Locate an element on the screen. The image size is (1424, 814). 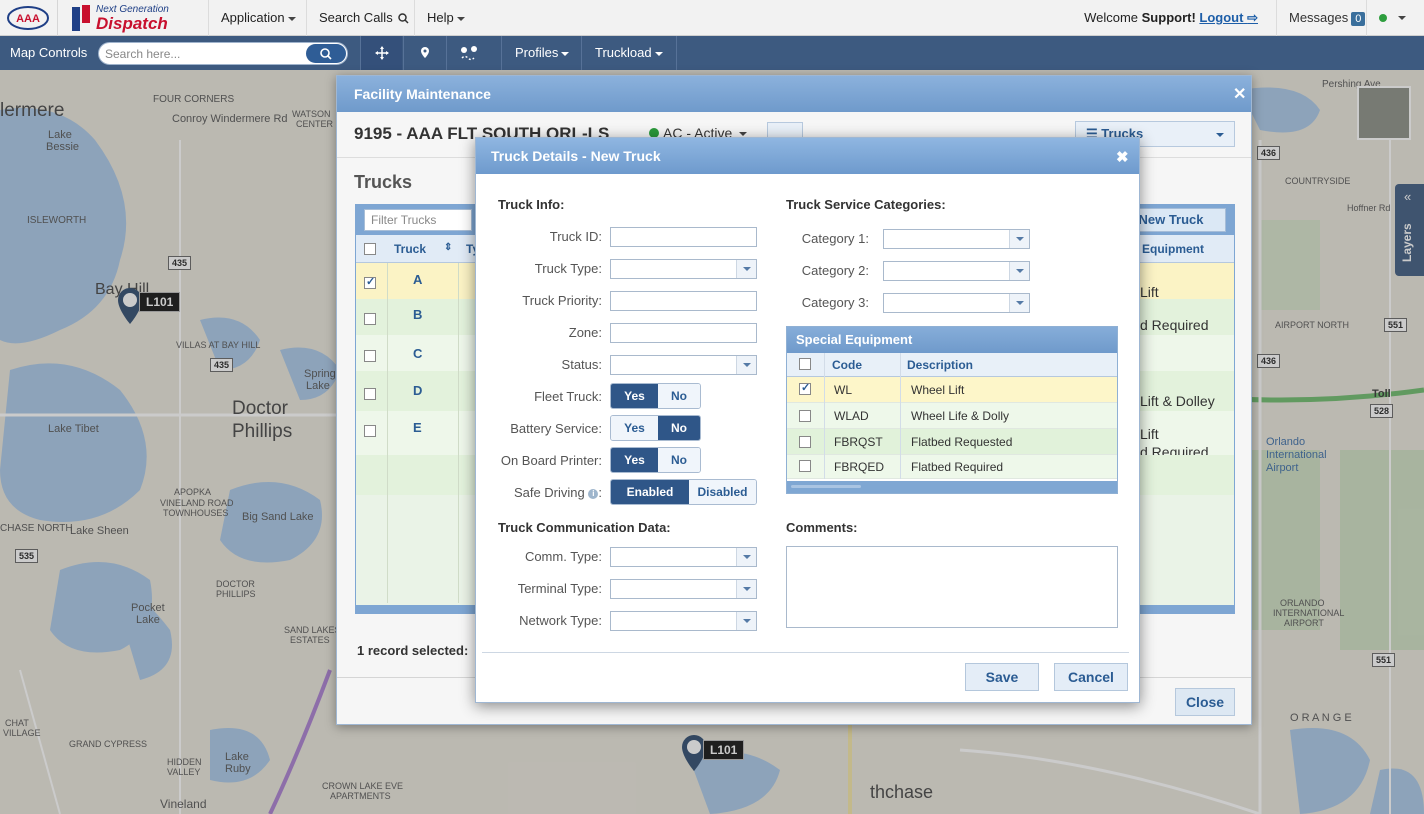
filter-trucks-input: Filter Trucks is located at coordinates (418, 220).